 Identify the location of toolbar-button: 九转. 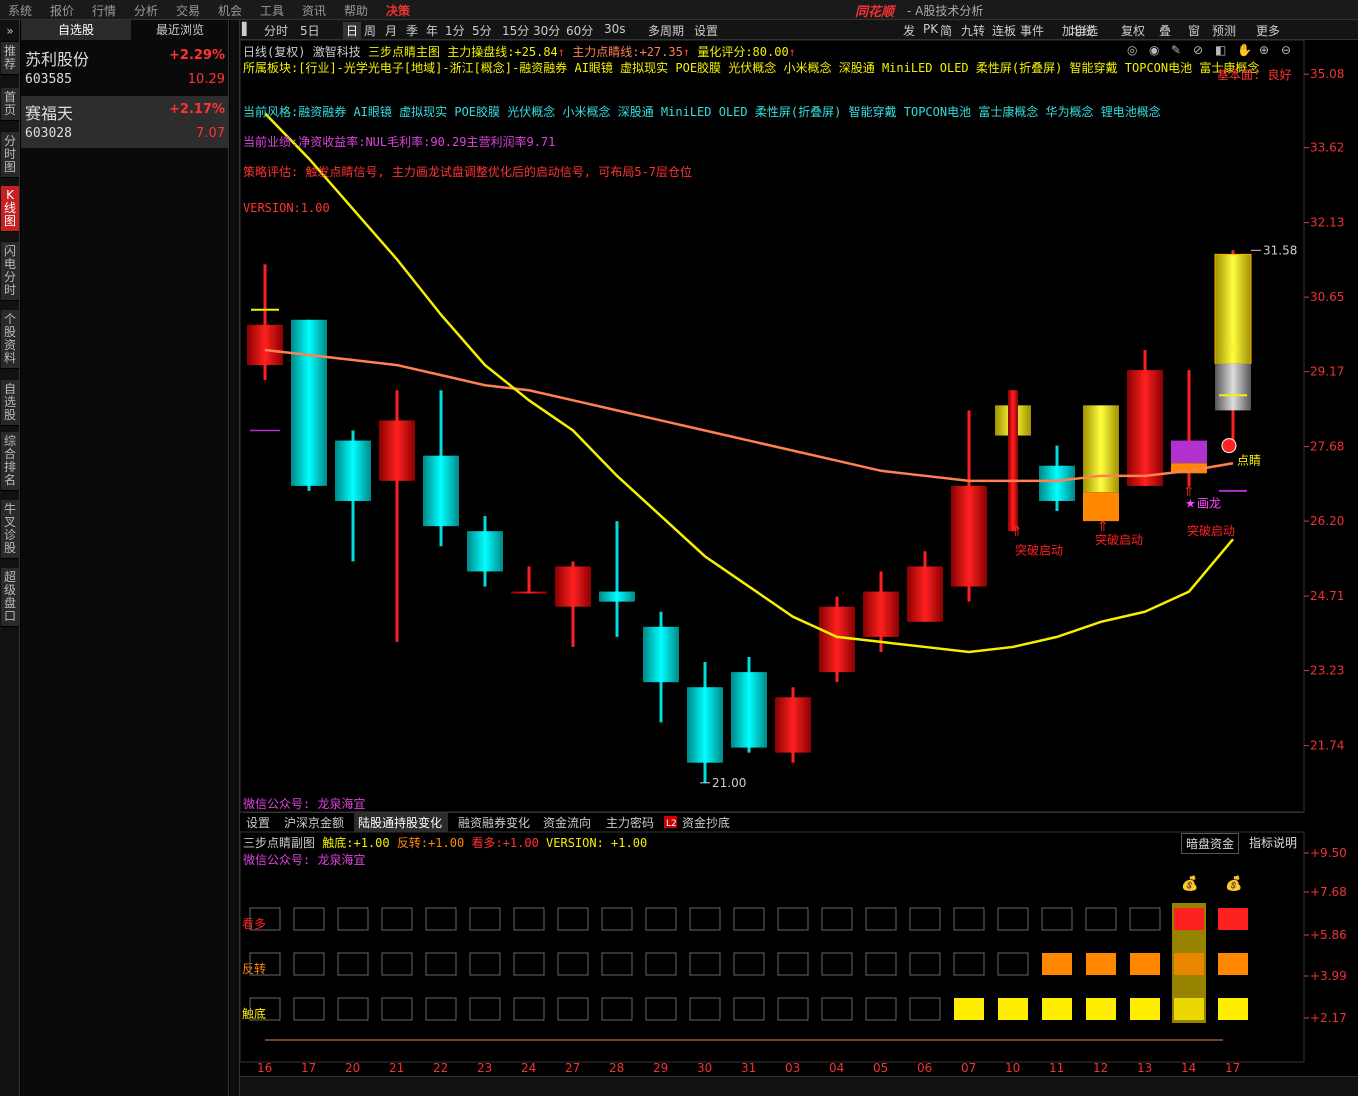
(973, 30).